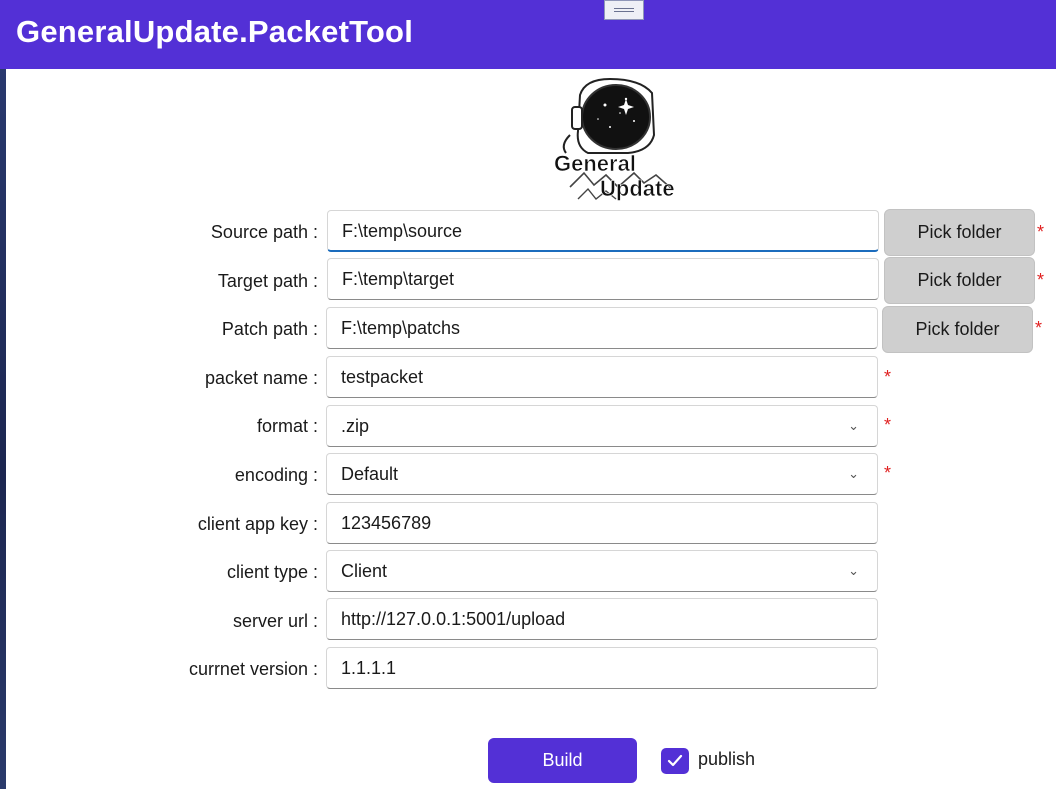 This screenshot has width=1056, height=789. Describe the element at coordinates (1039, 328) in the screenshot. I see `patch-required-marker: *` at that location.